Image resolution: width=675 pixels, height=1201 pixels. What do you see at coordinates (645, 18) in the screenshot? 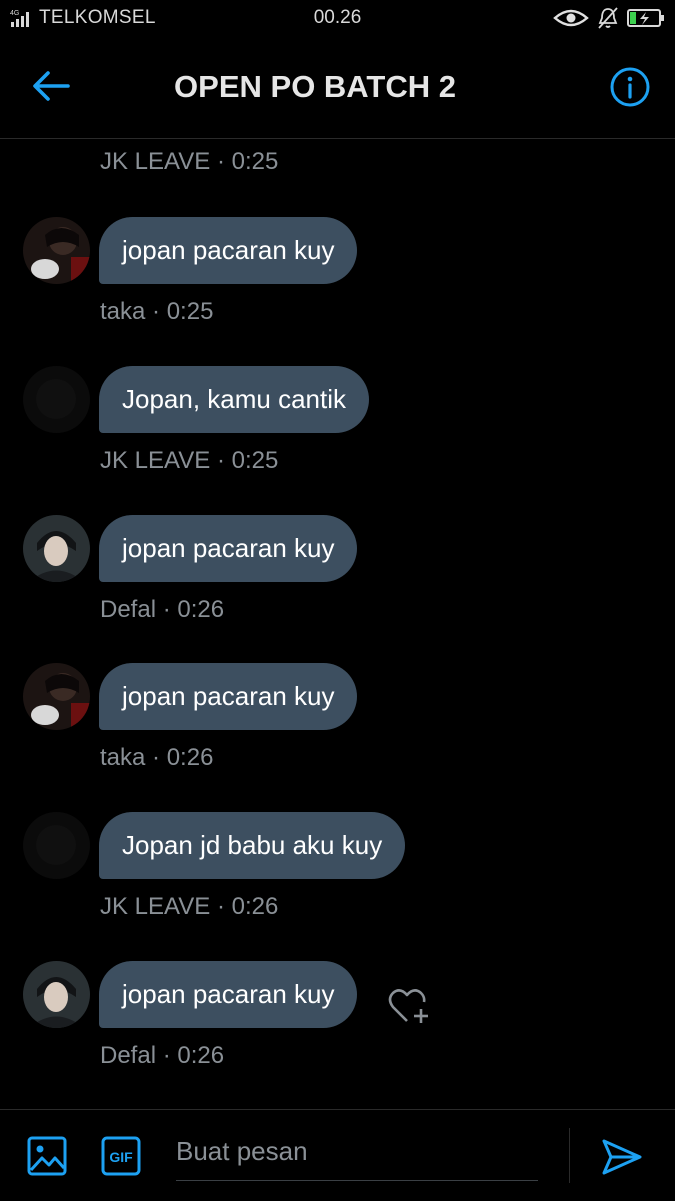
I see `battery-charging-icon` at bounding box center [645, 18].